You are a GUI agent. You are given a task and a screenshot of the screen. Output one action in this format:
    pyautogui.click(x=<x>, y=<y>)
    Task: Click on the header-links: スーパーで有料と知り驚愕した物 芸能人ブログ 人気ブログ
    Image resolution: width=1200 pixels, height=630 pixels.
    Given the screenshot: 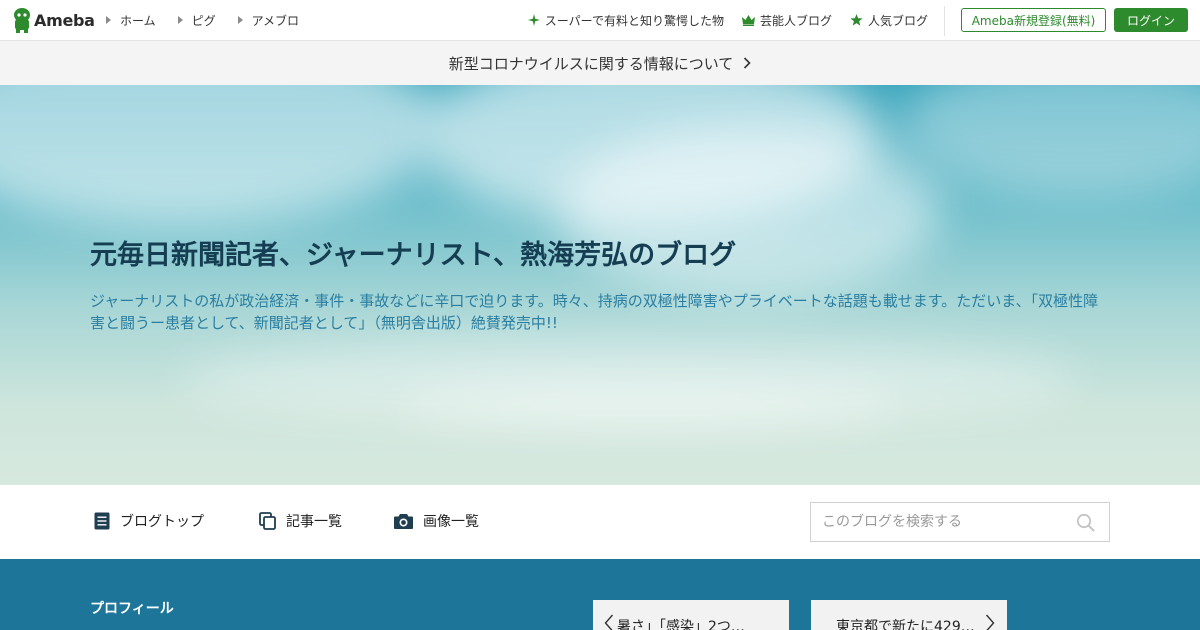 What is the action you would take?
    pyautogui.click(x=719, y=20)
    